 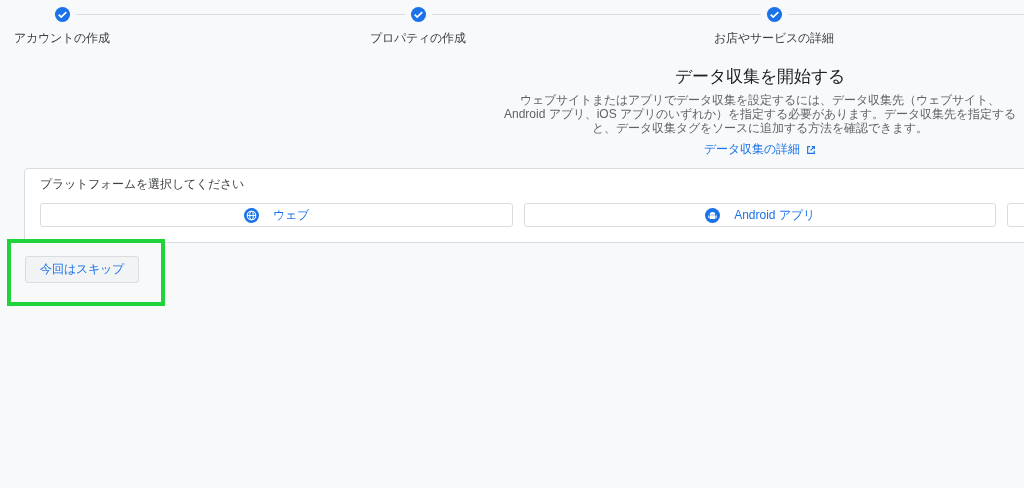 What do you see at coordinates (251, 215) in the screenshot?
I see `globe-icon` at bounding box center [251, 215].